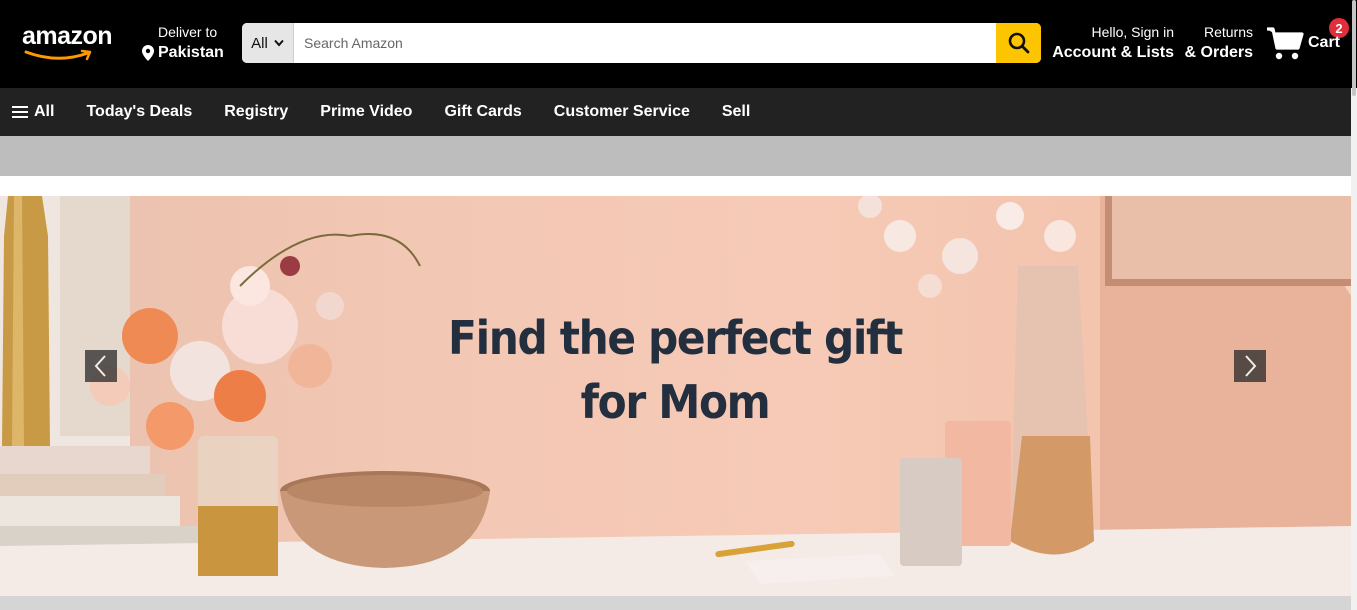 The width and height of the screenshot is (1357, 610). What do you see at coordinates (675, 156) in the screenshot?
I see `content-top-band` at bounding box center [675, 156].